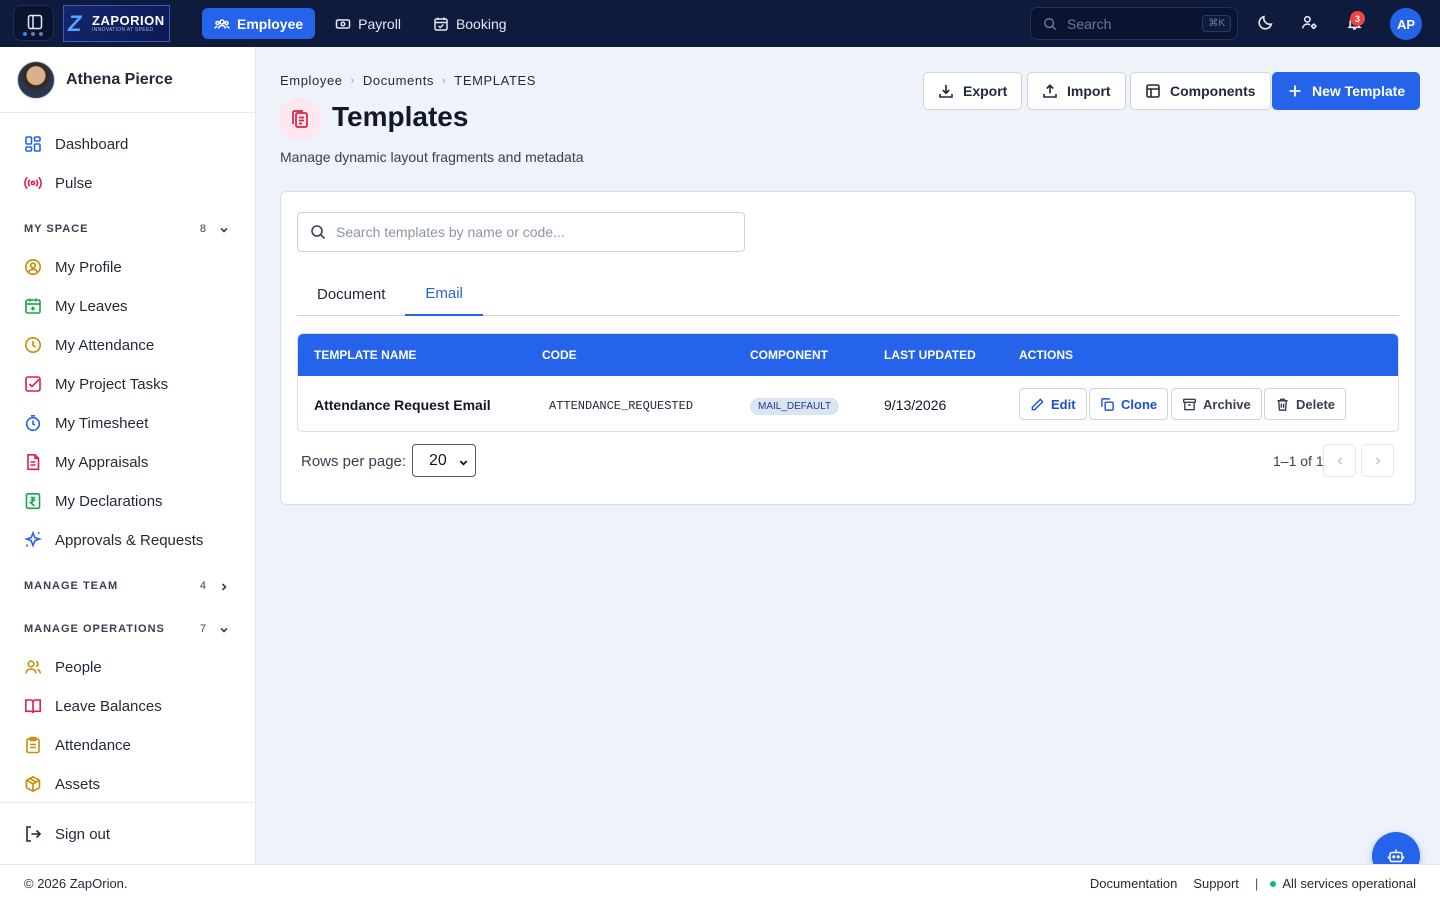 This screenshot has height=900, width=1440. What do you see at coordinates (1133, 883) in the screenshot?
I see `documentation-link: Documentation` at bounding box center [1133, 883].